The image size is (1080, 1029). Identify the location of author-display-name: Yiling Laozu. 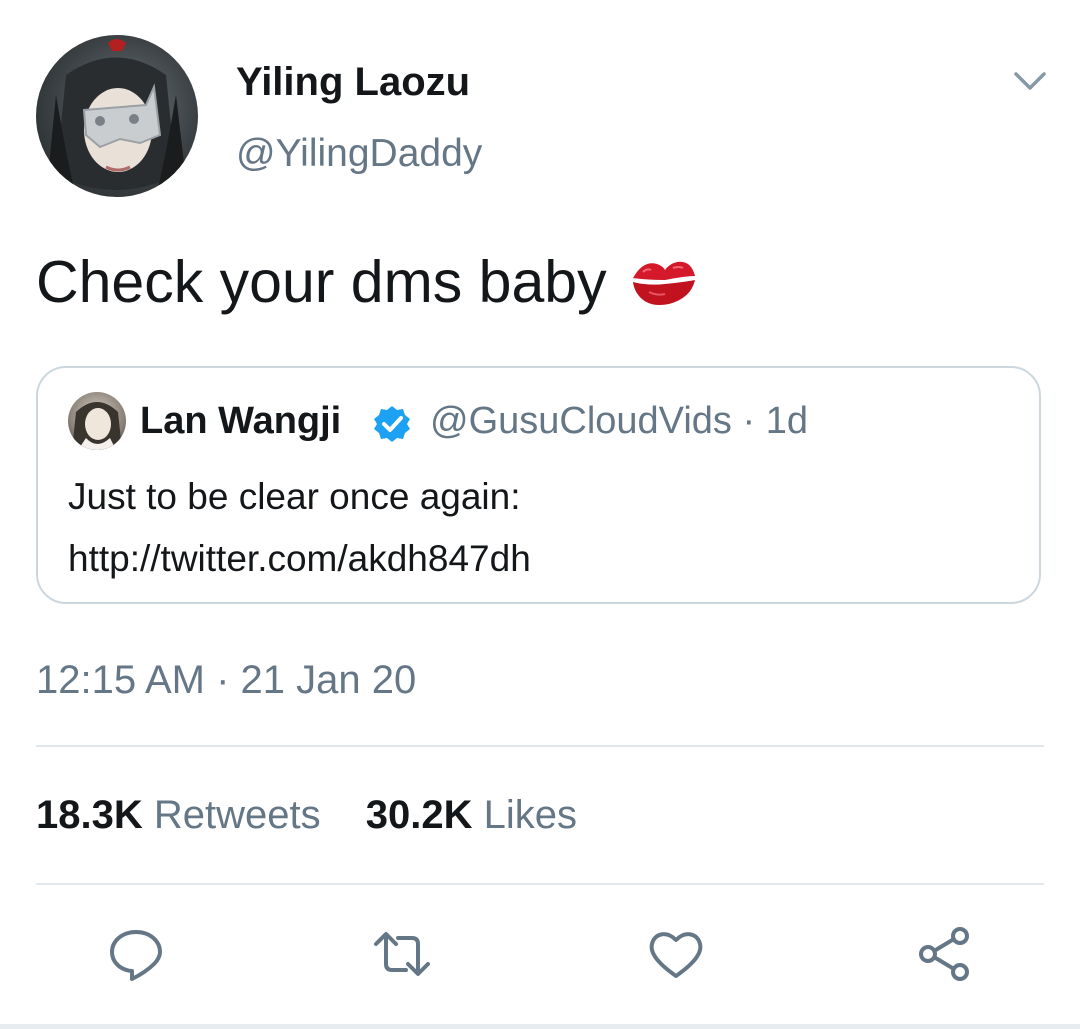
(353, 82).